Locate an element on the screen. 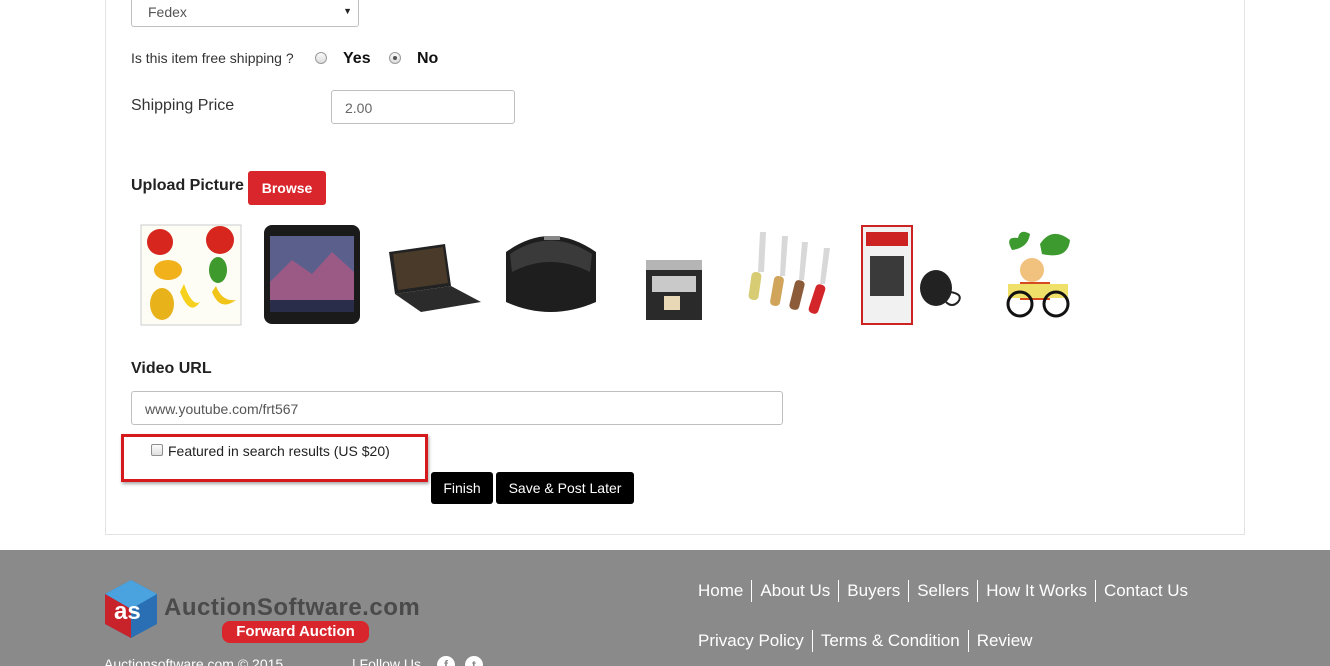 The image size is (1330, 666). svg-text: as is located at coordinates (127, 611).